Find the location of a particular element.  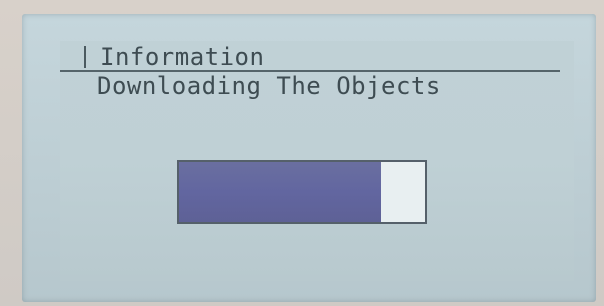

progress-bar is located at coordinates (302, 192).